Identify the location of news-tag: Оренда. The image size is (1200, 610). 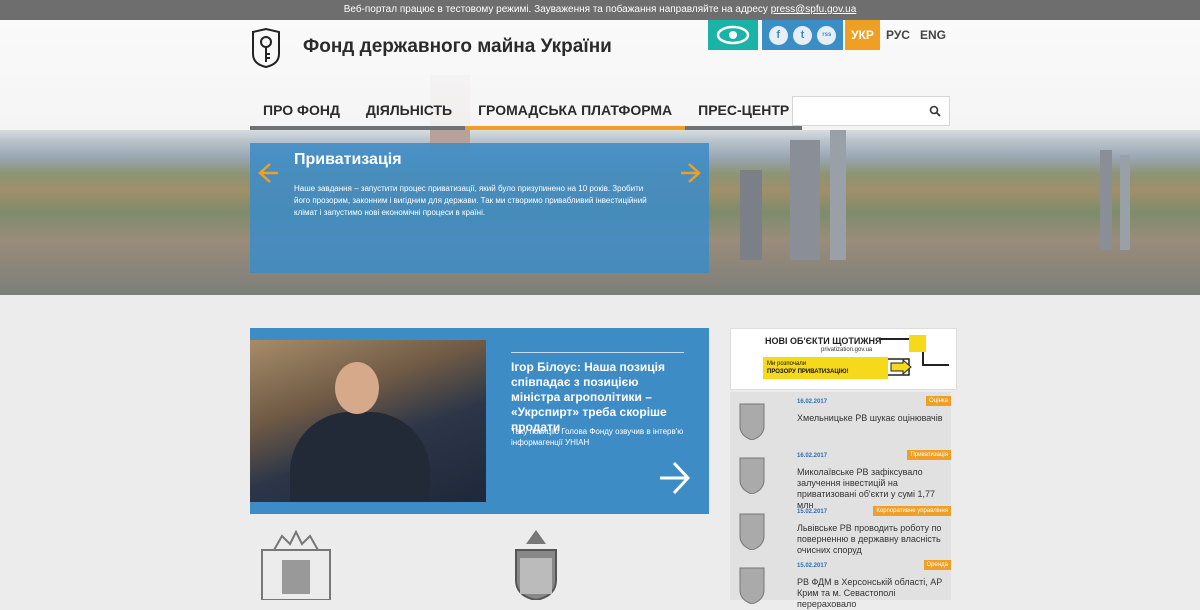
(937, 565).